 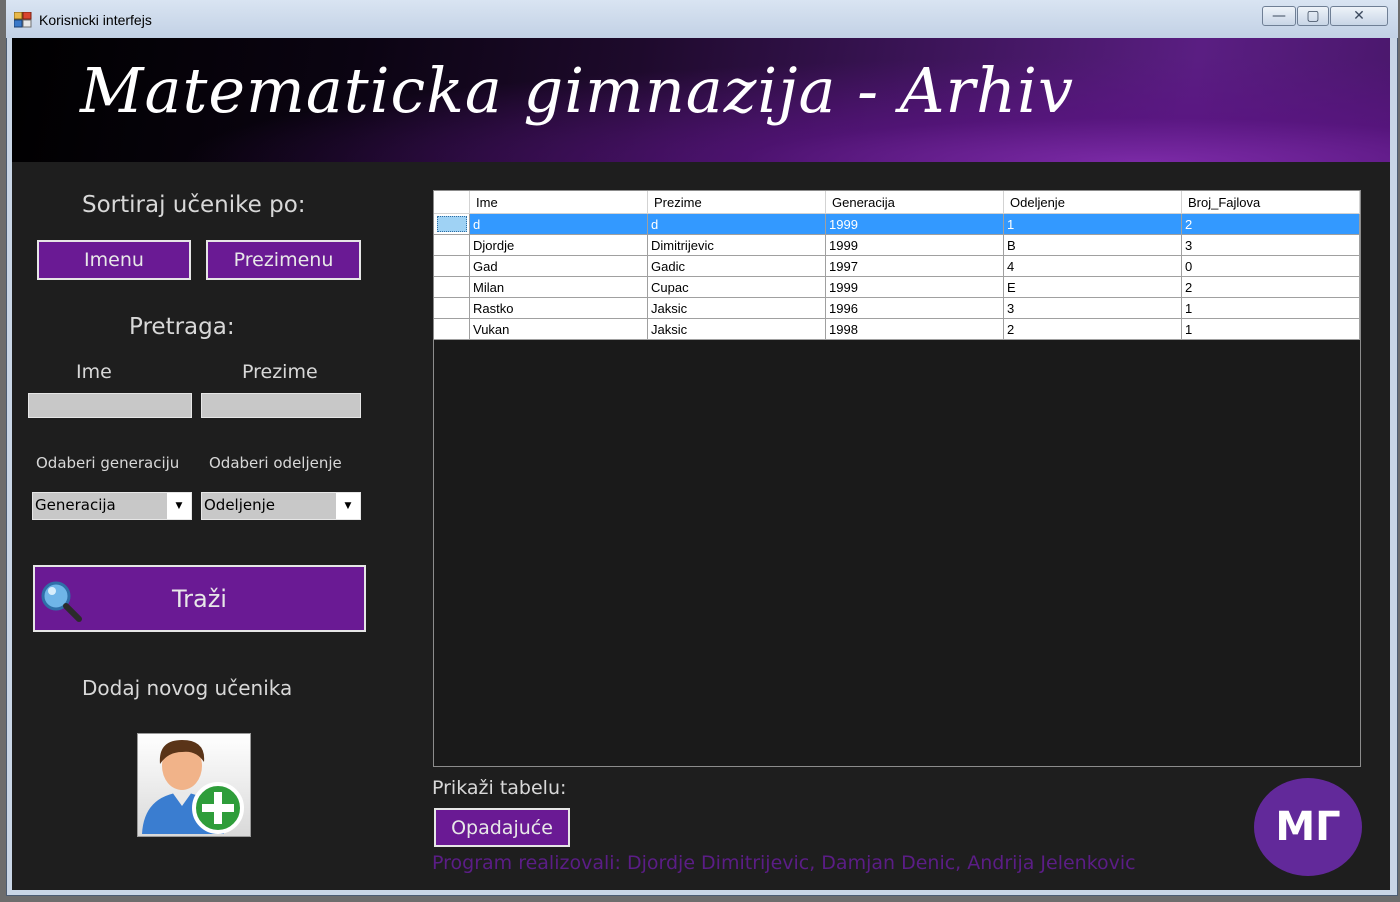 I want to click on table-row: Vukan Jaksic 1998 2 1, so click(x=897, y=329).